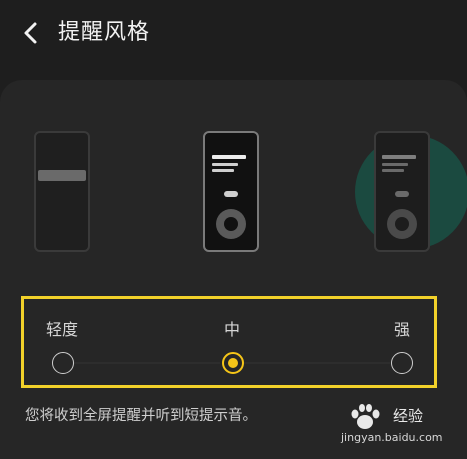 The height and width of the screenshot is (459, 467). What do you see at coordinates (400, 427) in the screenshot?
I see `baidu-watermark: 经验 jingyan.baidu.com` at bounding box center [400, 427].